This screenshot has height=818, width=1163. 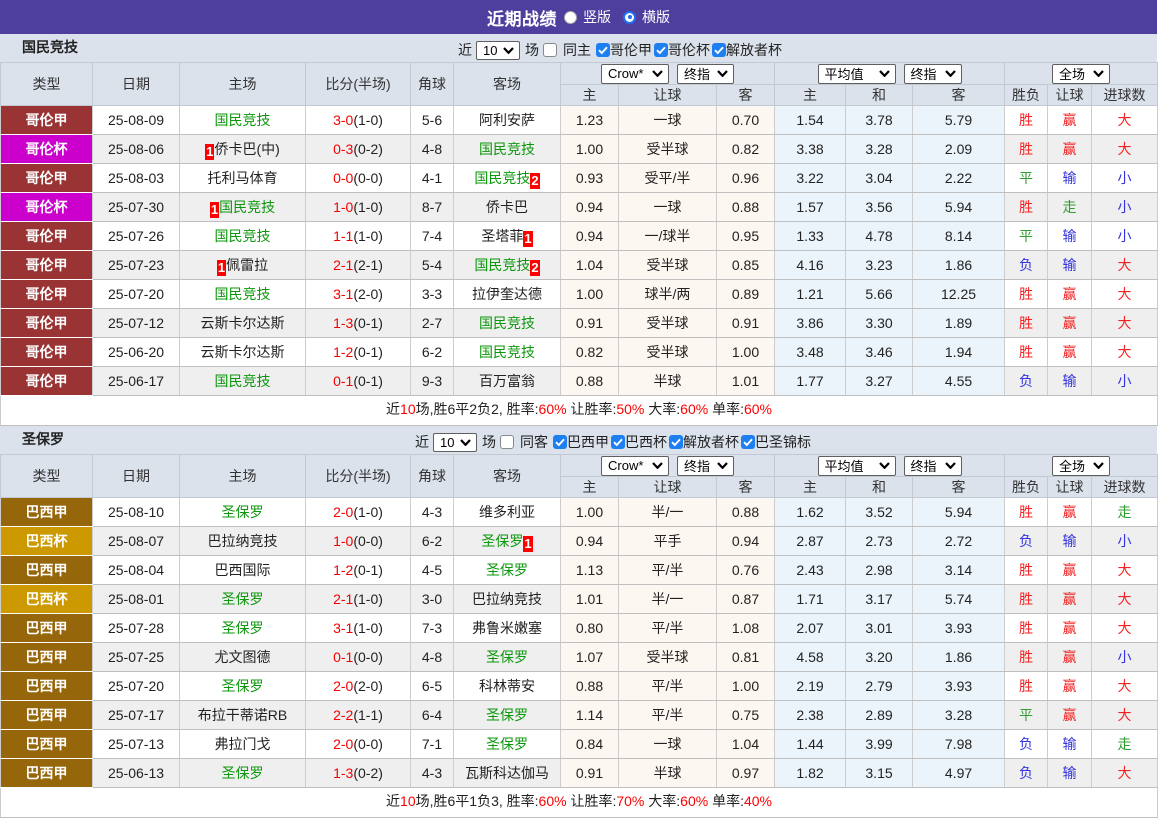 I want to click on scope-select-group: 全场, so click(x=1081, y=465).